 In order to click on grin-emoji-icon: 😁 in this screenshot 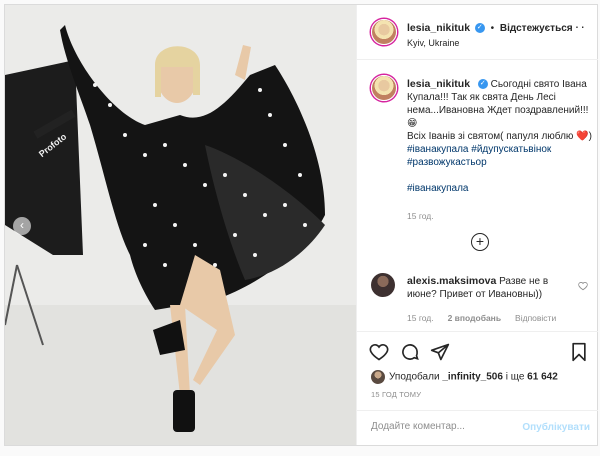, I will do `click(412, 123)`.